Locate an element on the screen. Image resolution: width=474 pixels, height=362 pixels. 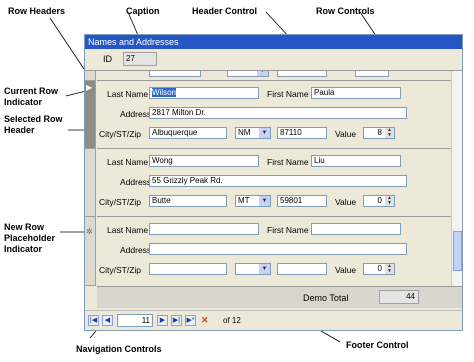
zip-field: 87110 is located at coordinates (302, 133).